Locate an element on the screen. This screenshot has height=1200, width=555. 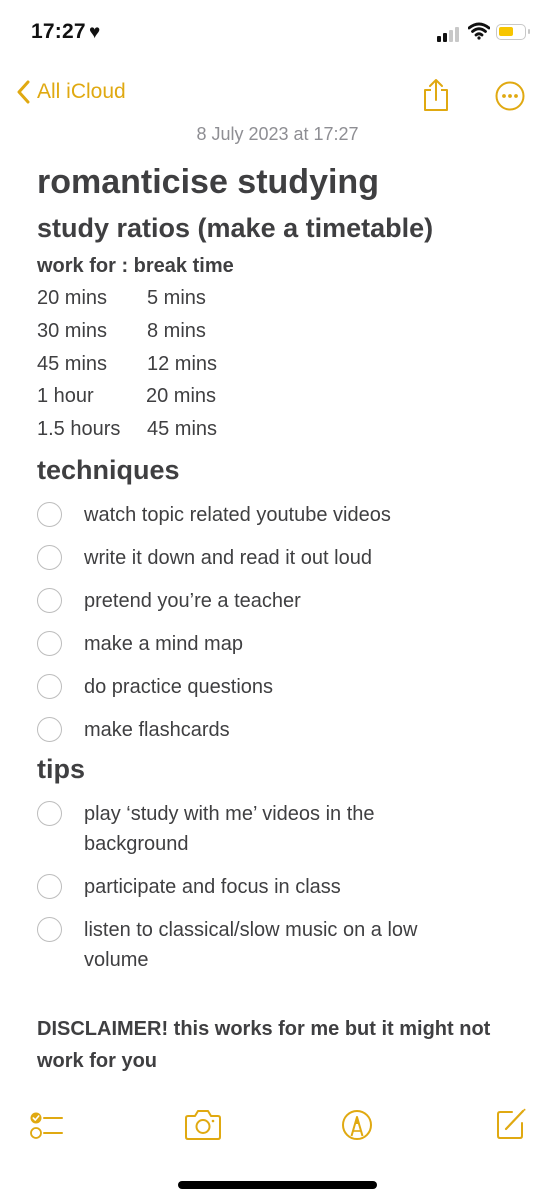
checklist-icon is located at coordinates (47, 1124).